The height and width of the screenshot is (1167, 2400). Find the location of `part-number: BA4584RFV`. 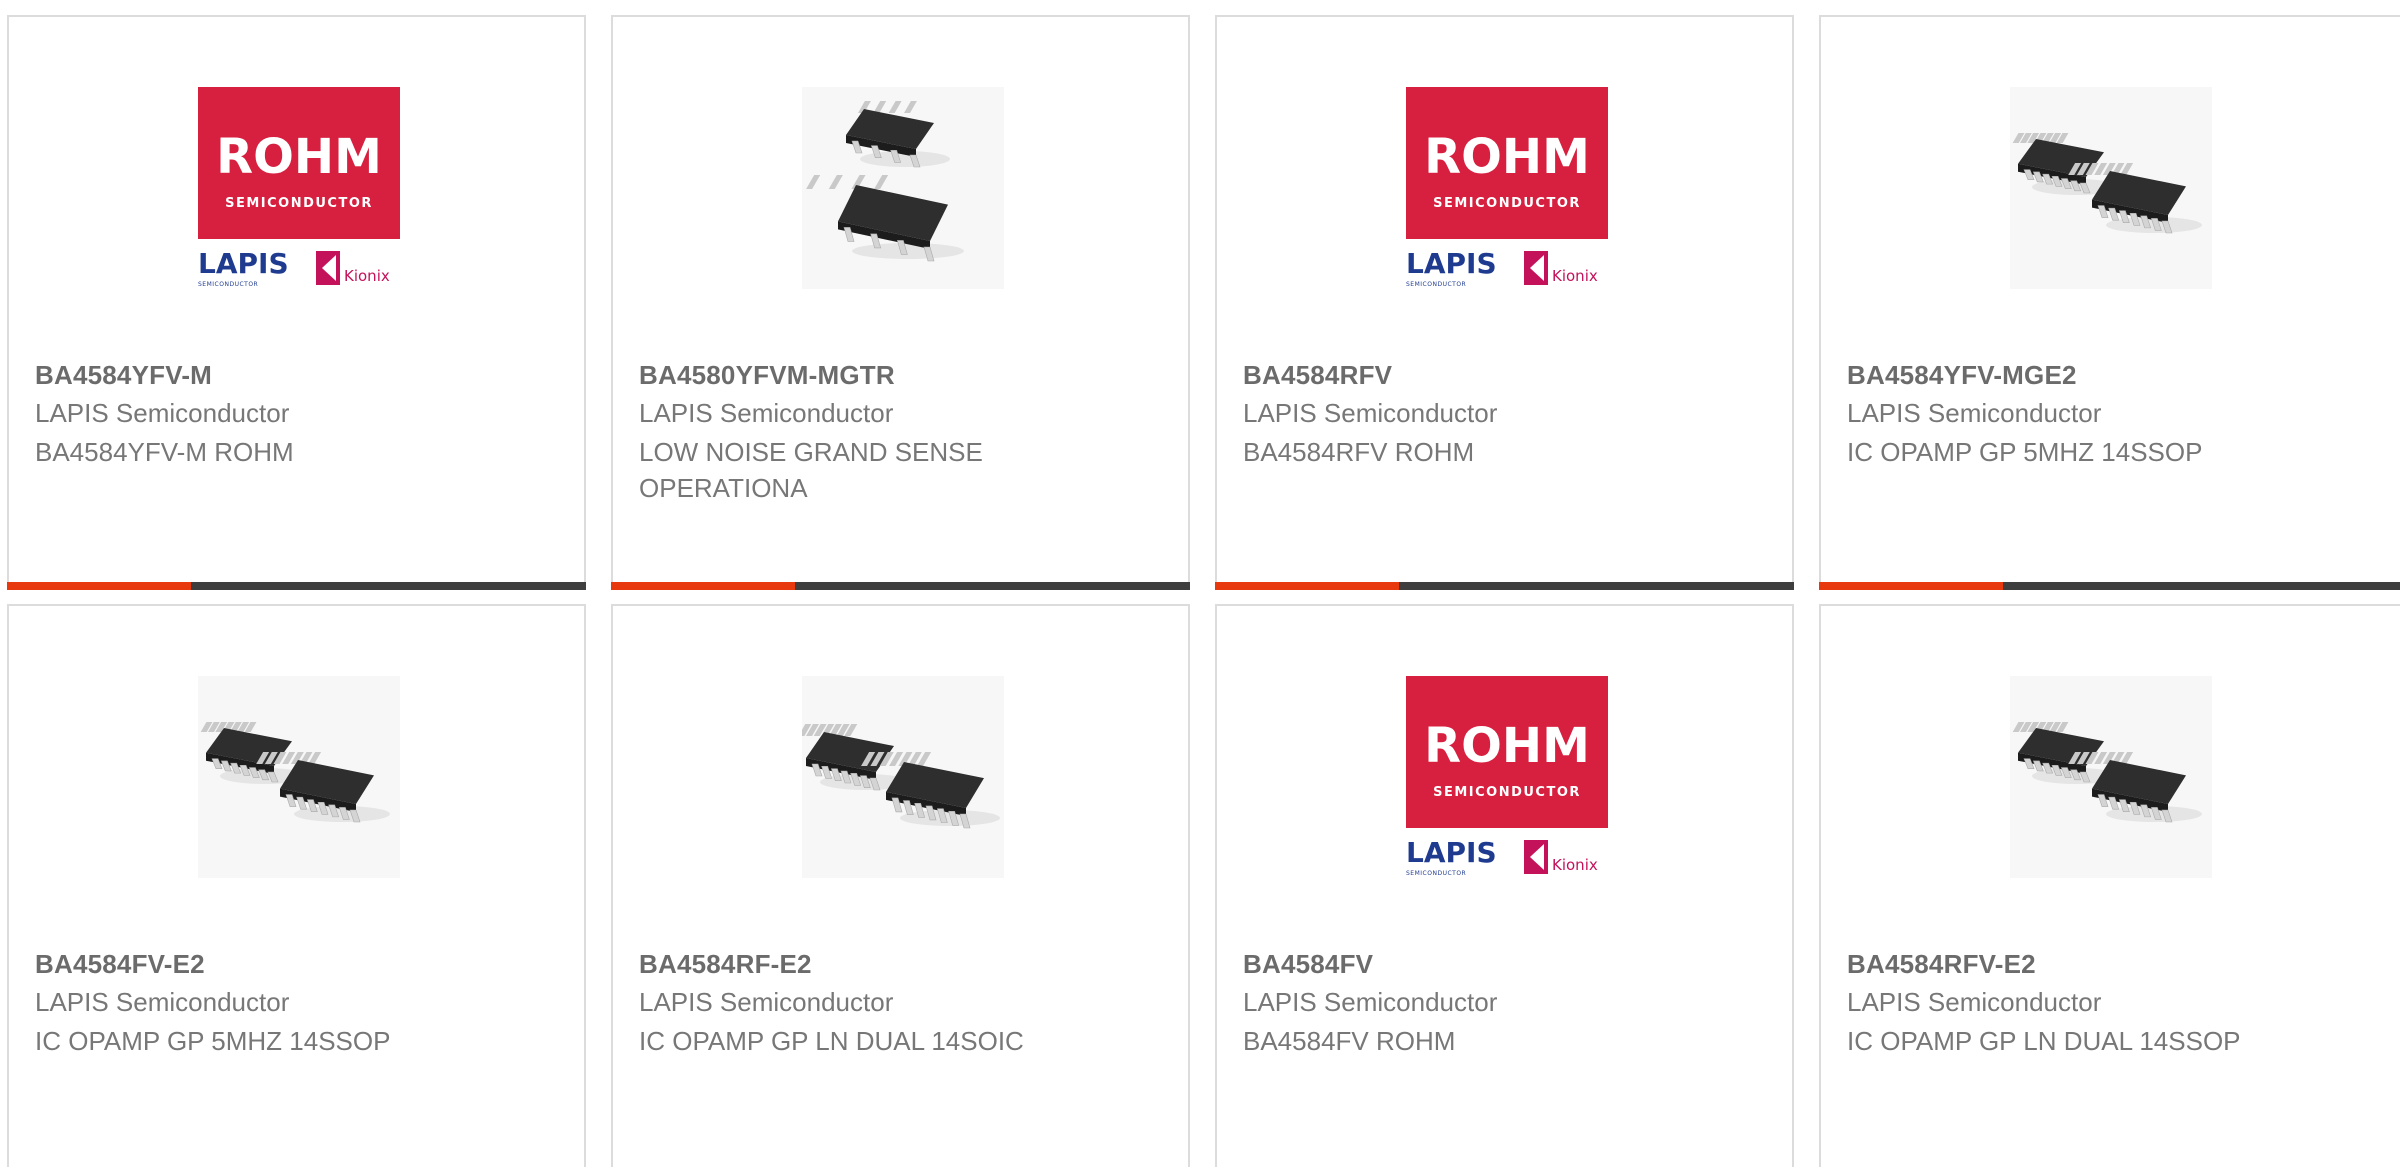

part-number: BA4584RFV is located at coordinates (1317, 375).